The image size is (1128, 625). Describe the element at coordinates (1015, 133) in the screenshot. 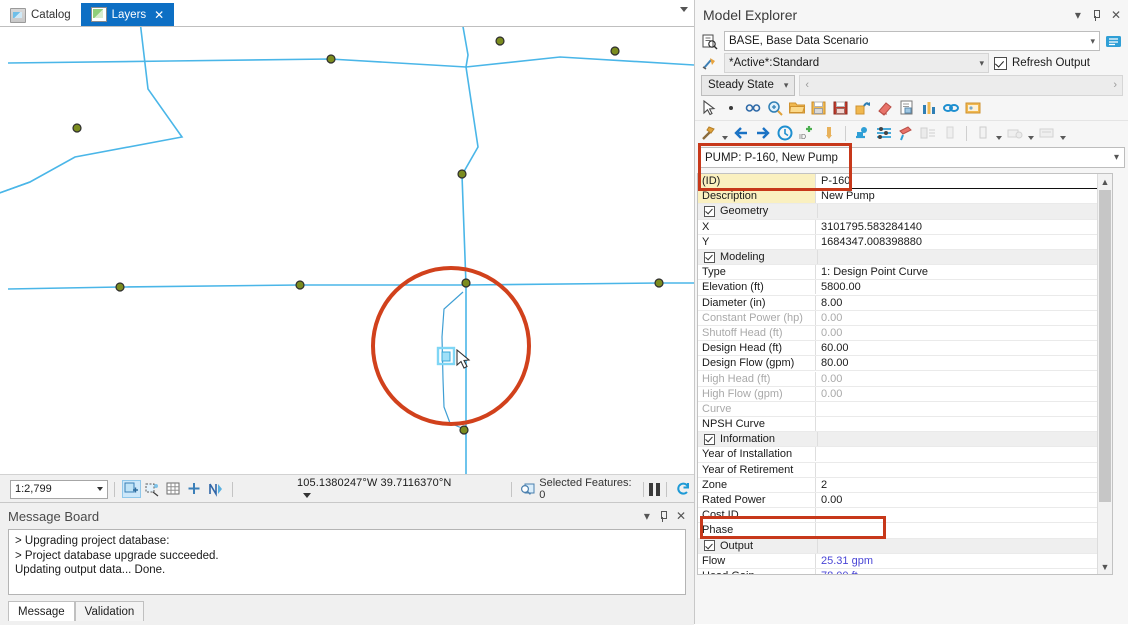

I see `group-icon` at that location.